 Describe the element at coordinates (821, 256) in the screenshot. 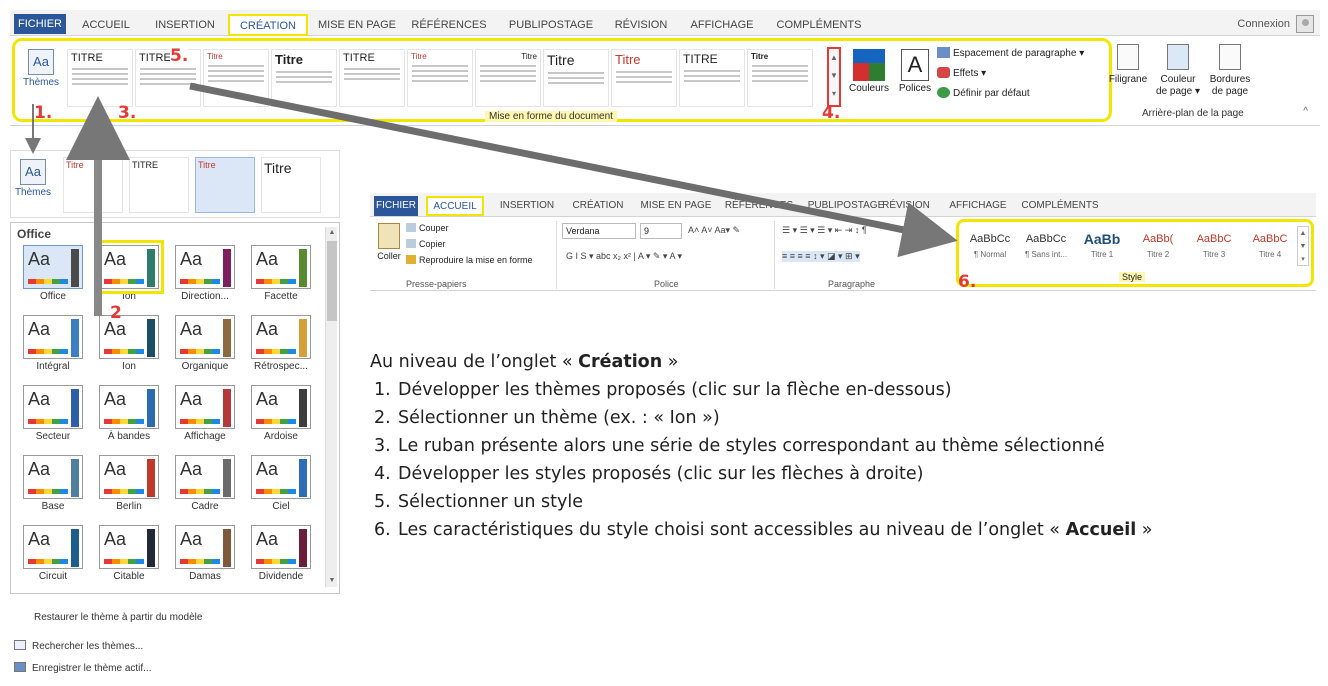

I see `align-icons: ≡ ≡ ≡ ≡ ↕ ▾ ◪ ▾ ⊞ ▾` at that location.